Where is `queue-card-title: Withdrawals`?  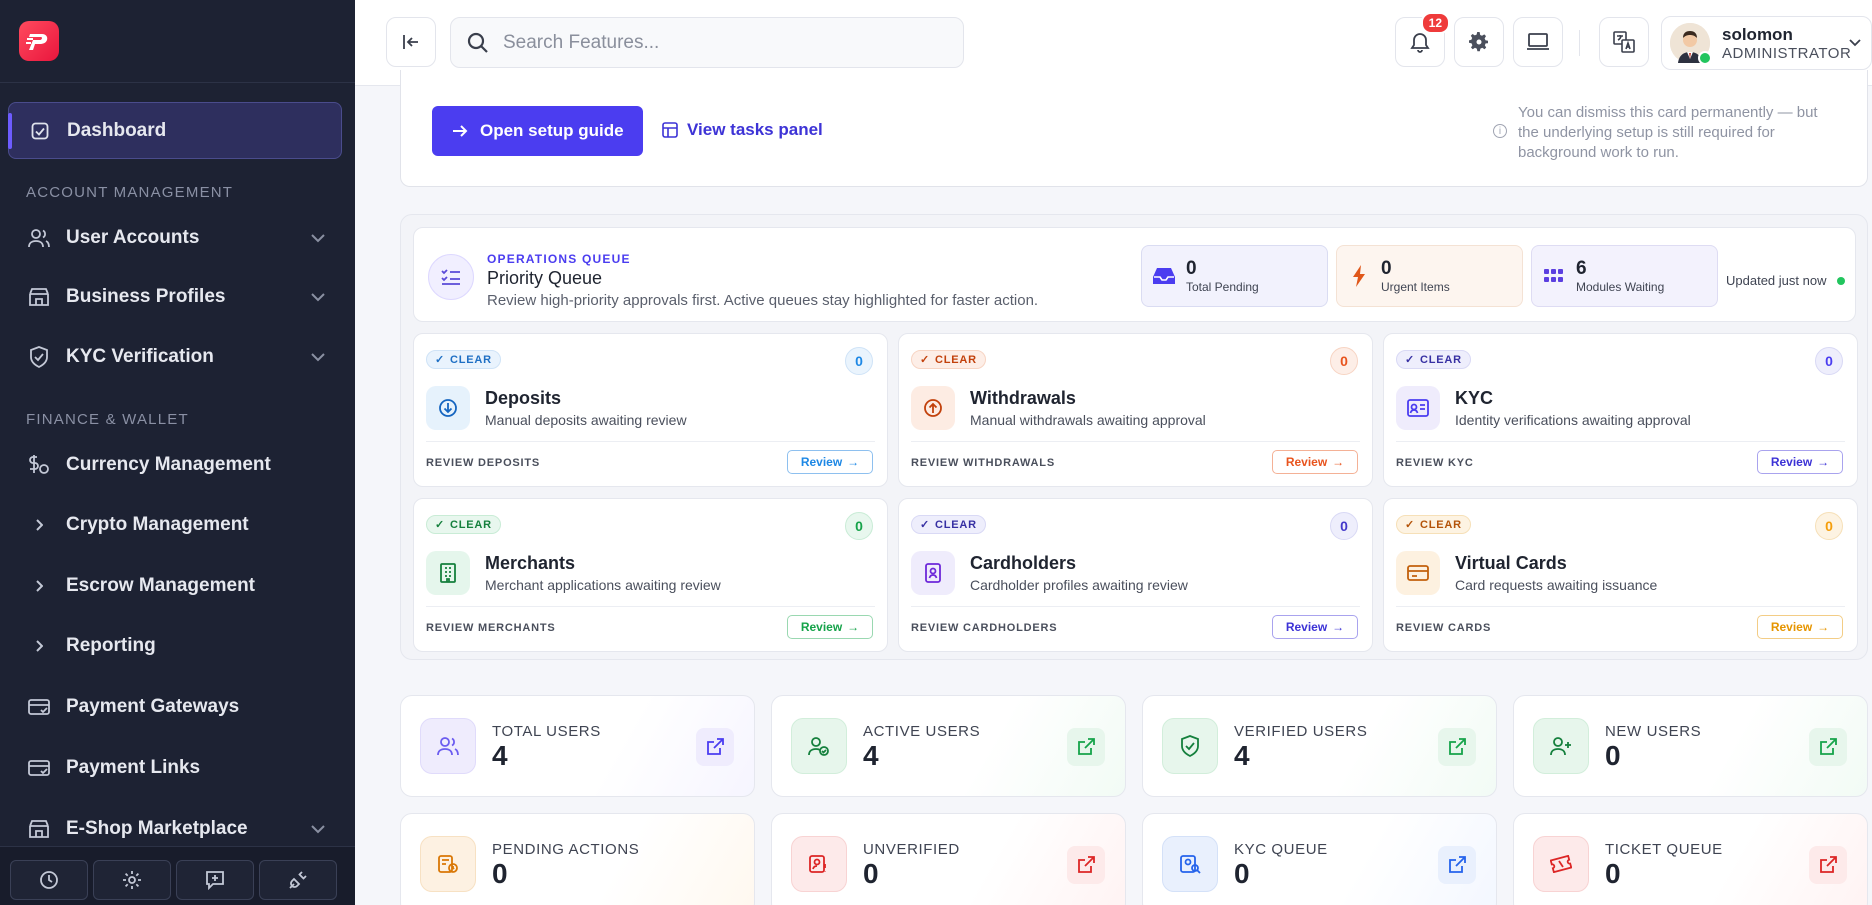 queue-card-title: Withdrawals is located at coordinates (1023, 398).